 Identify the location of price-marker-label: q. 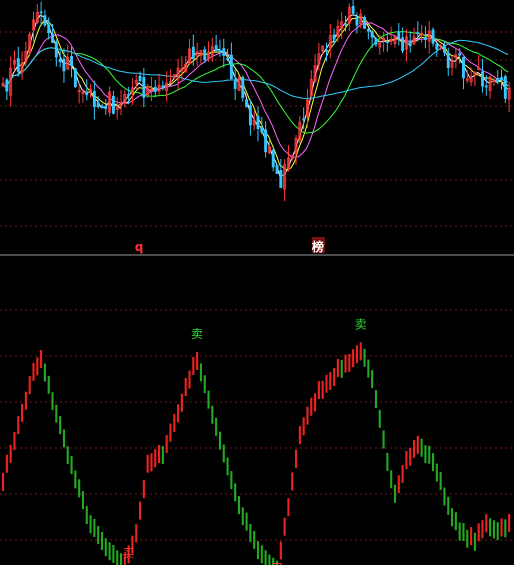
(139, 247).